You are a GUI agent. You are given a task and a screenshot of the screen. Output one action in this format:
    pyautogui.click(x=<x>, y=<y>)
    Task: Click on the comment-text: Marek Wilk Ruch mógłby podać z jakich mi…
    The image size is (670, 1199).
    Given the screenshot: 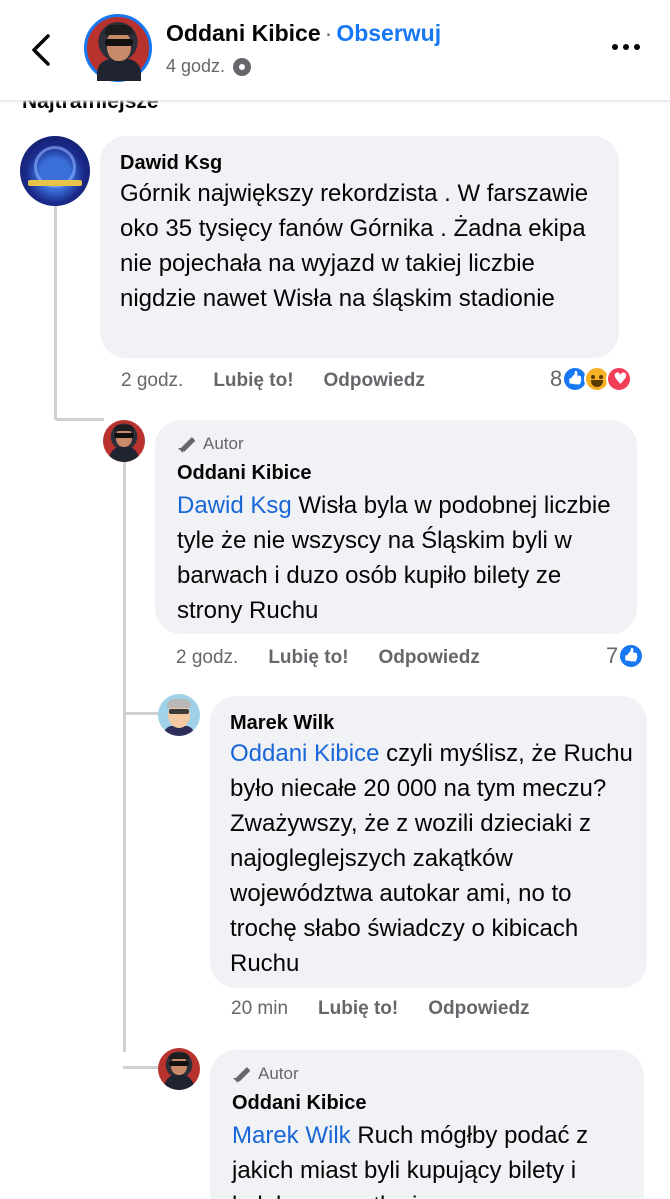 What is the action you would take?
    pyautogui.click(x=437, y=1158)
    